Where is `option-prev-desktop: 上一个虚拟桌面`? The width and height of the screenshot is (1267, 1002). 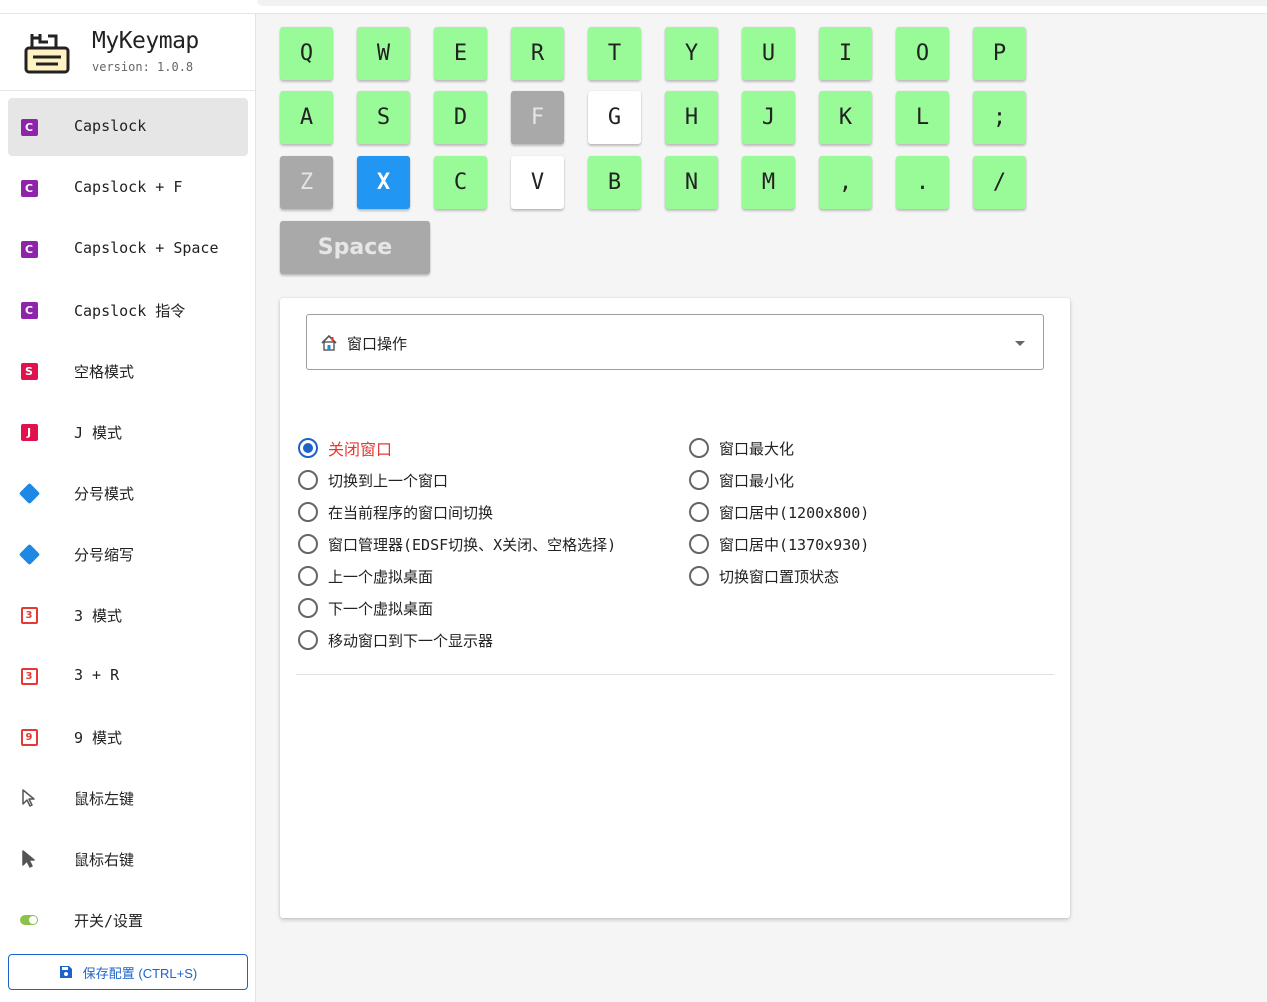 option-prev-desktop: 上一个虚拟桌面 is located at coordinates (365, 576).